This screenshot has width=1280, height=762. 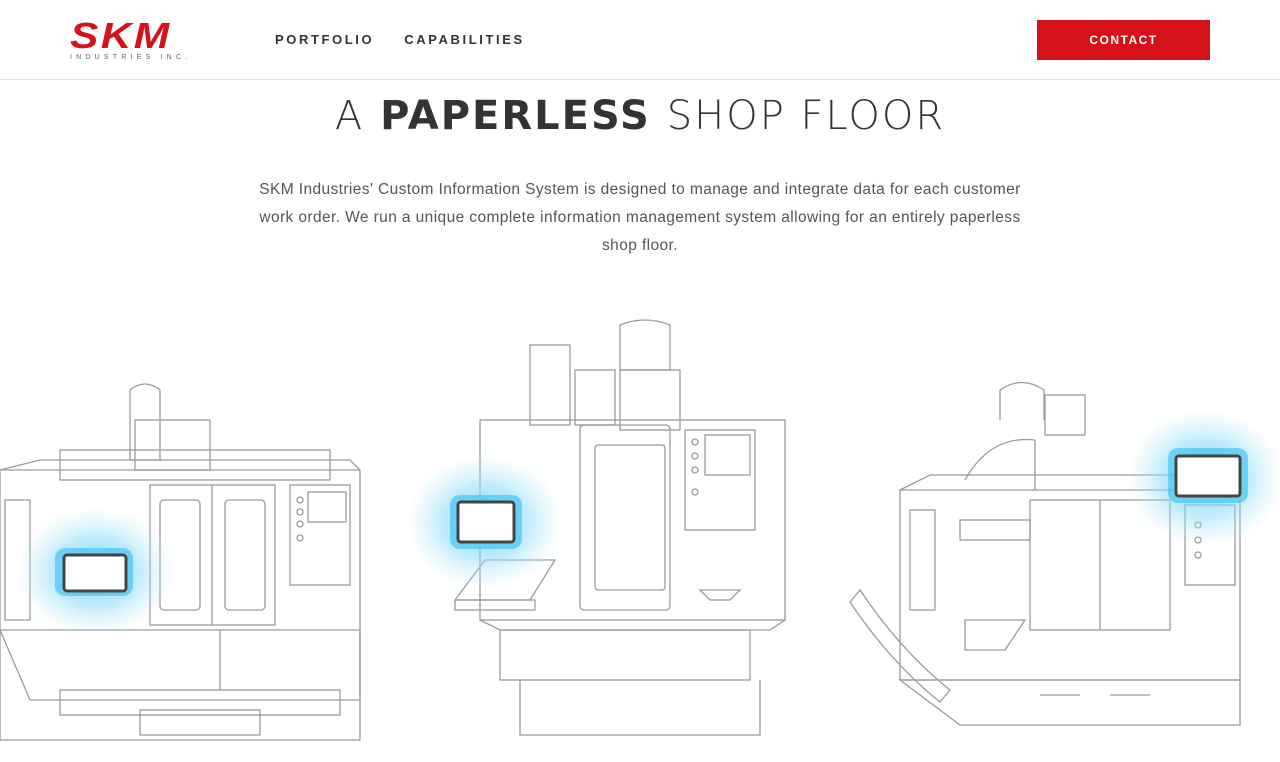 I want to click on contact-button: CONTACT, so click(x=1123, y=40).